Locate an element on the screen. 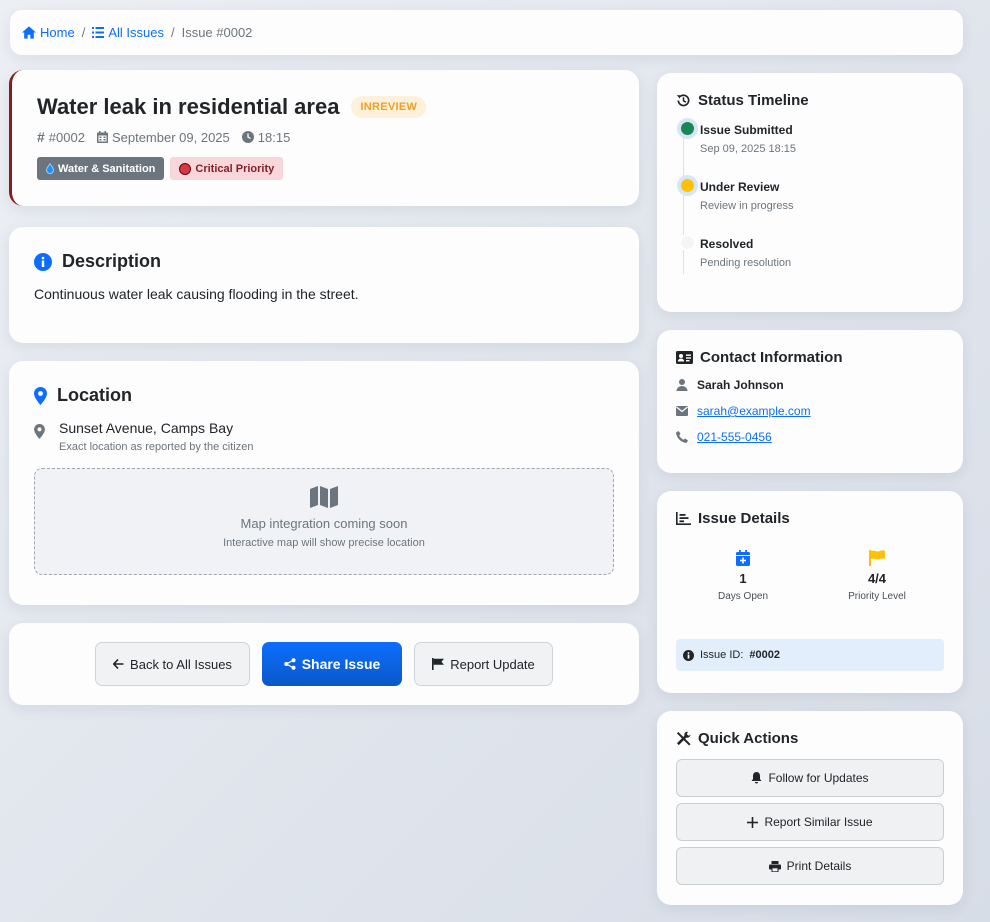 The height and width of the screenshot is (922, 990). share-issue-button: Share Issue is located at coordinates (332, 664).